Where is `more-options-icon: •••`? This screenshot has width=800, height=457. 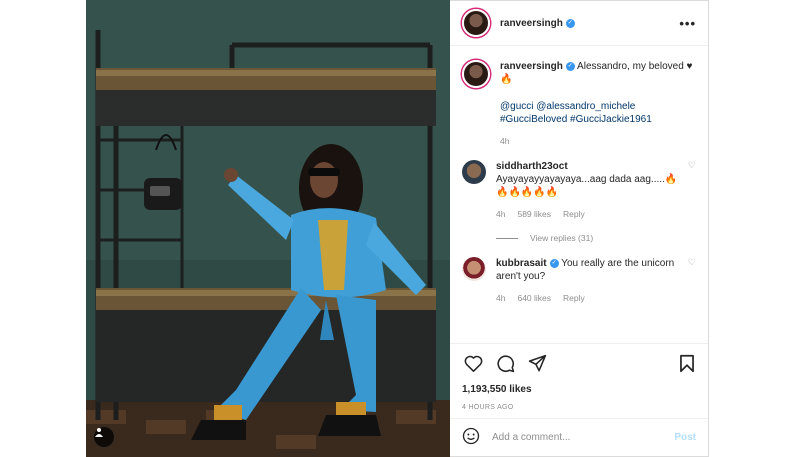
more-options-icon: ••• is located at coordinates (687, 23).